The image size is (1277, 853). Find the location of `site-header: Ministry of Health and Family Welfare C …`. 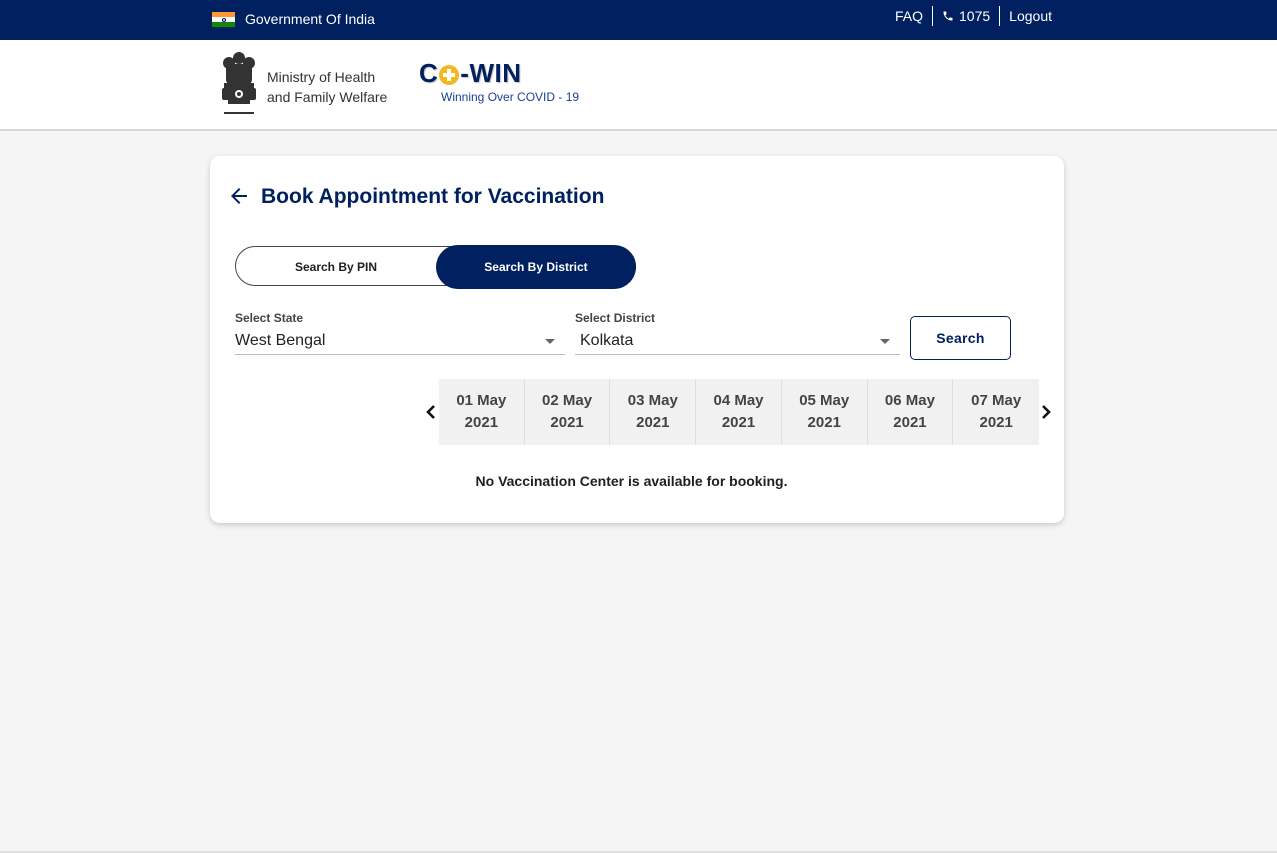

site-header: Ministry of Health and Family Welfare C … is located at coordinates (638, 85).